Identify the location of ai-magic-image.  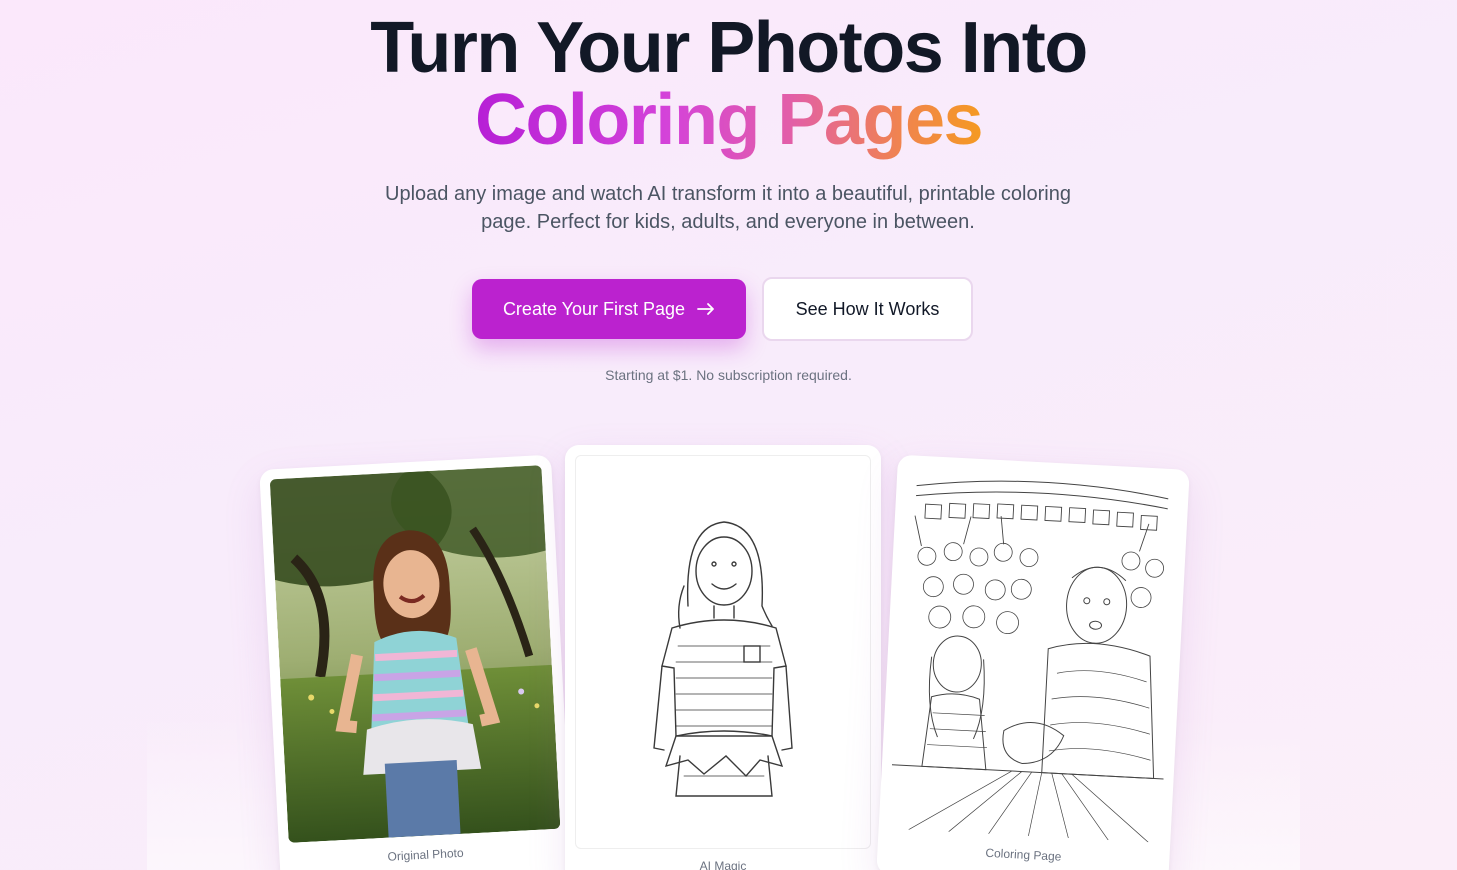
(723, 652).